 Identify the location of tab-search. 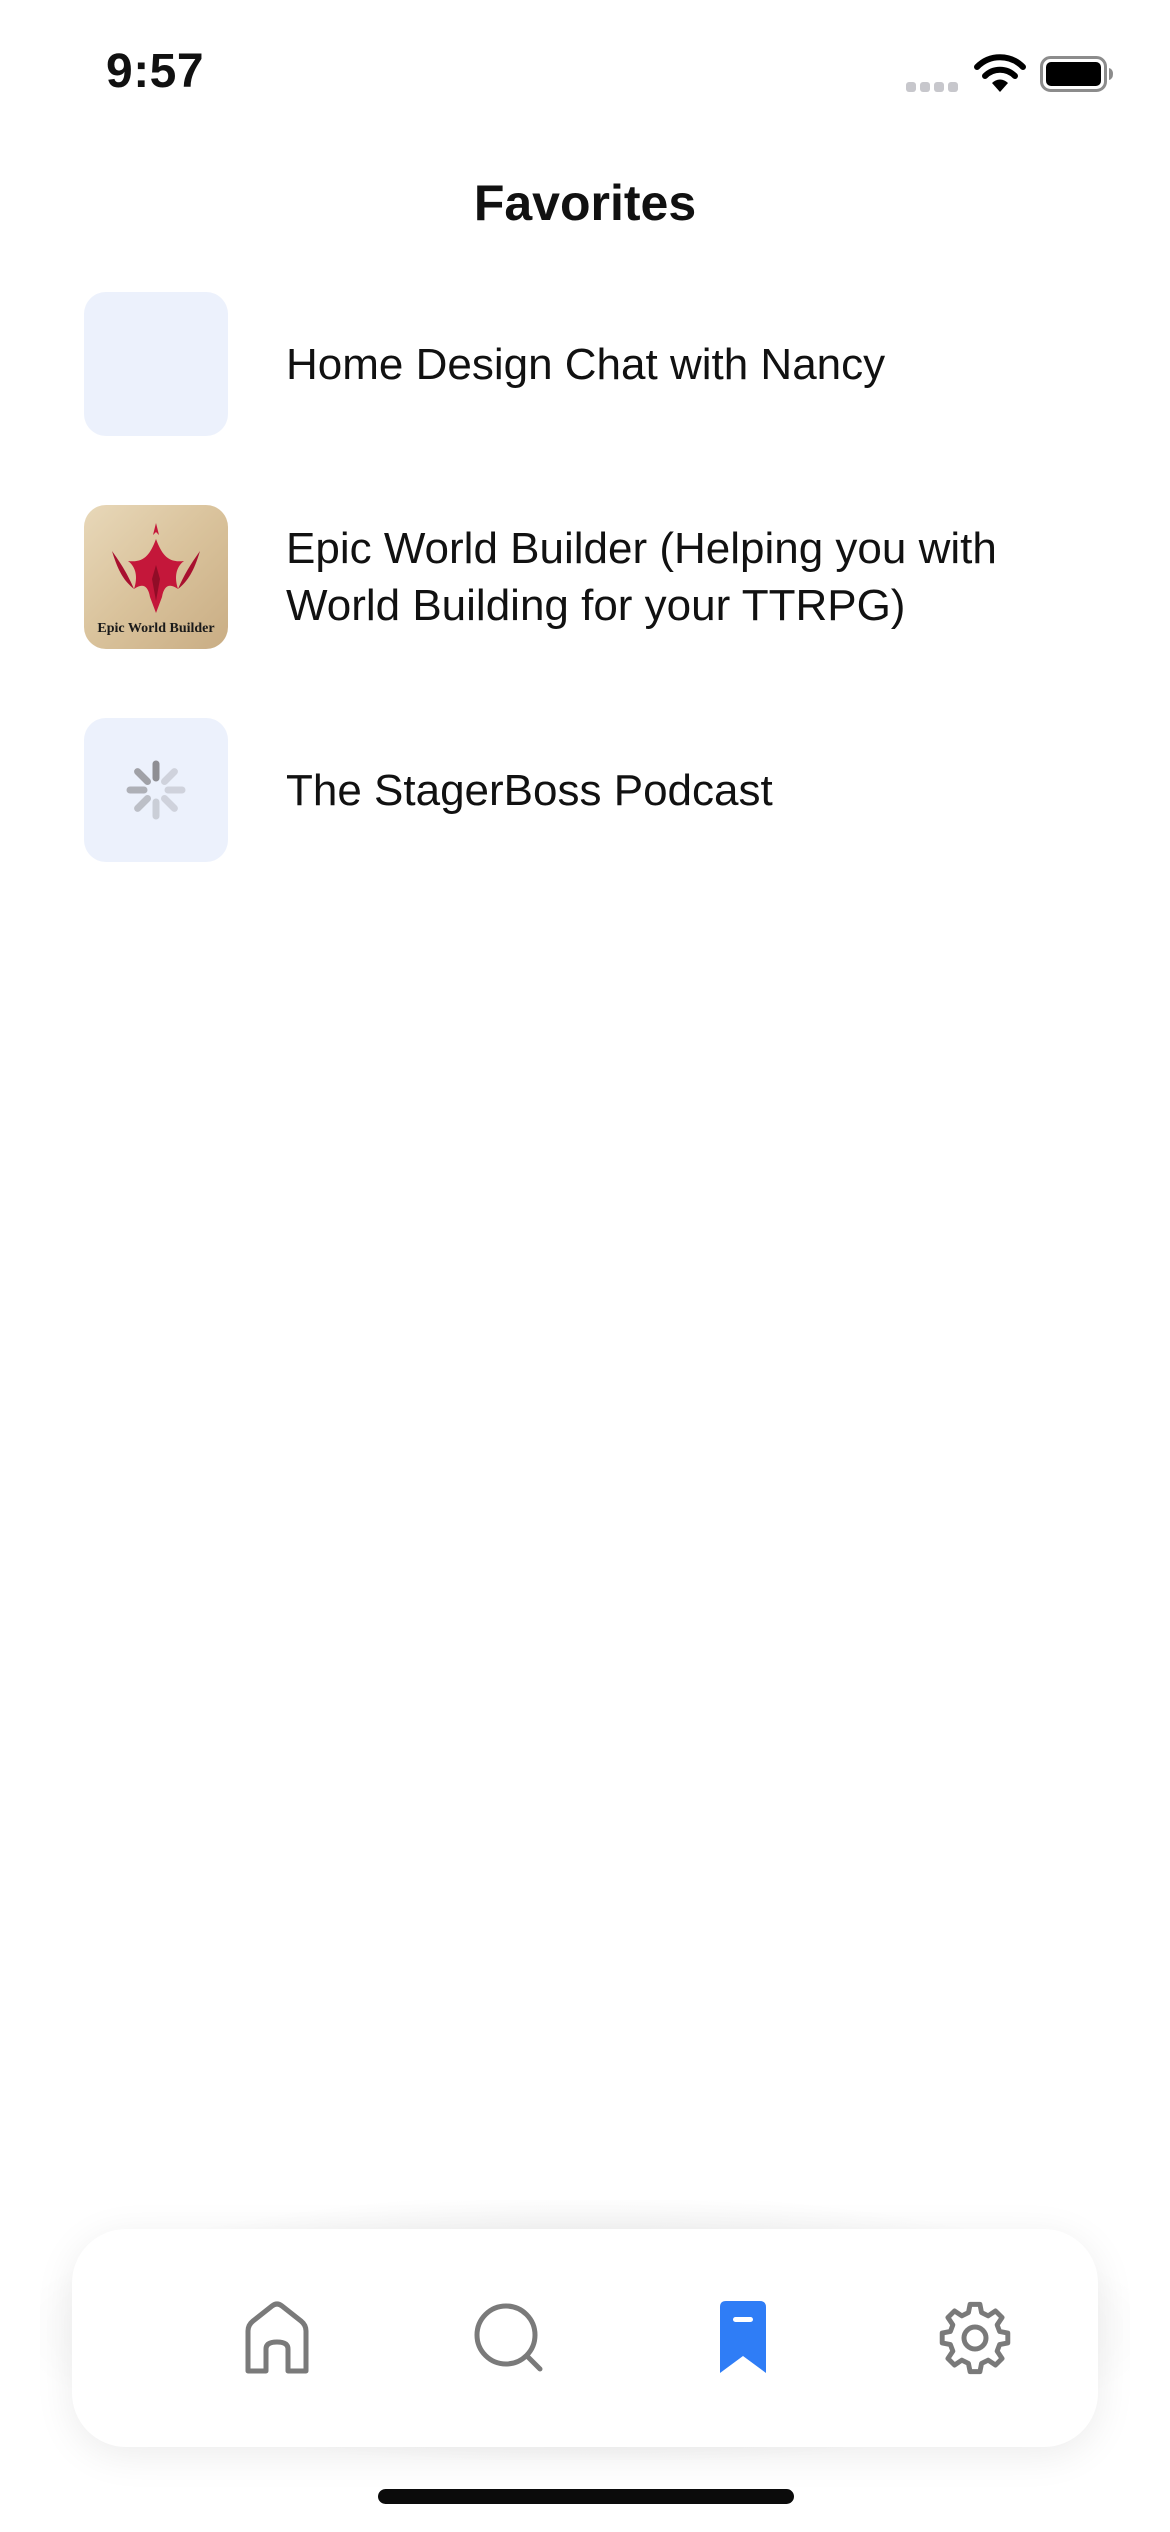
(509, 2338).